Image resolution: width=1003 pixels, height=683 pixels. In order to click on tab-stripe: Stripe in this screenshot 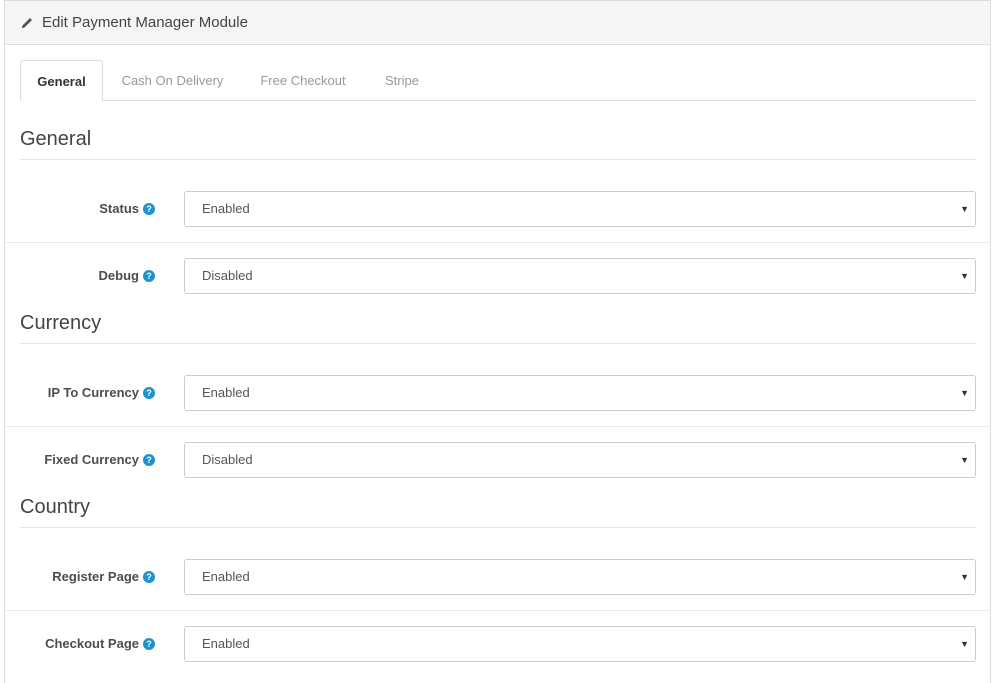, I will do `click(402, 80)`.